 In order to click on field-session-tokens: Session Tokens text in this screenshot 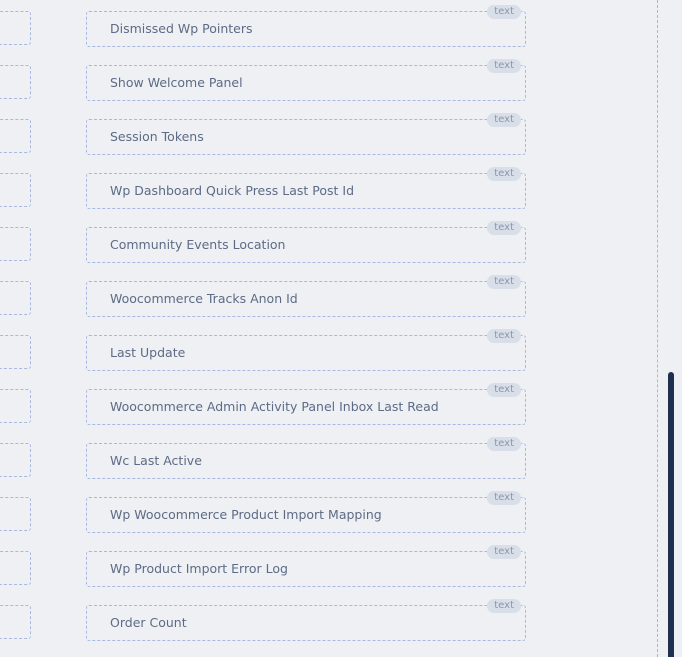, I will do `click(306, 134)`.